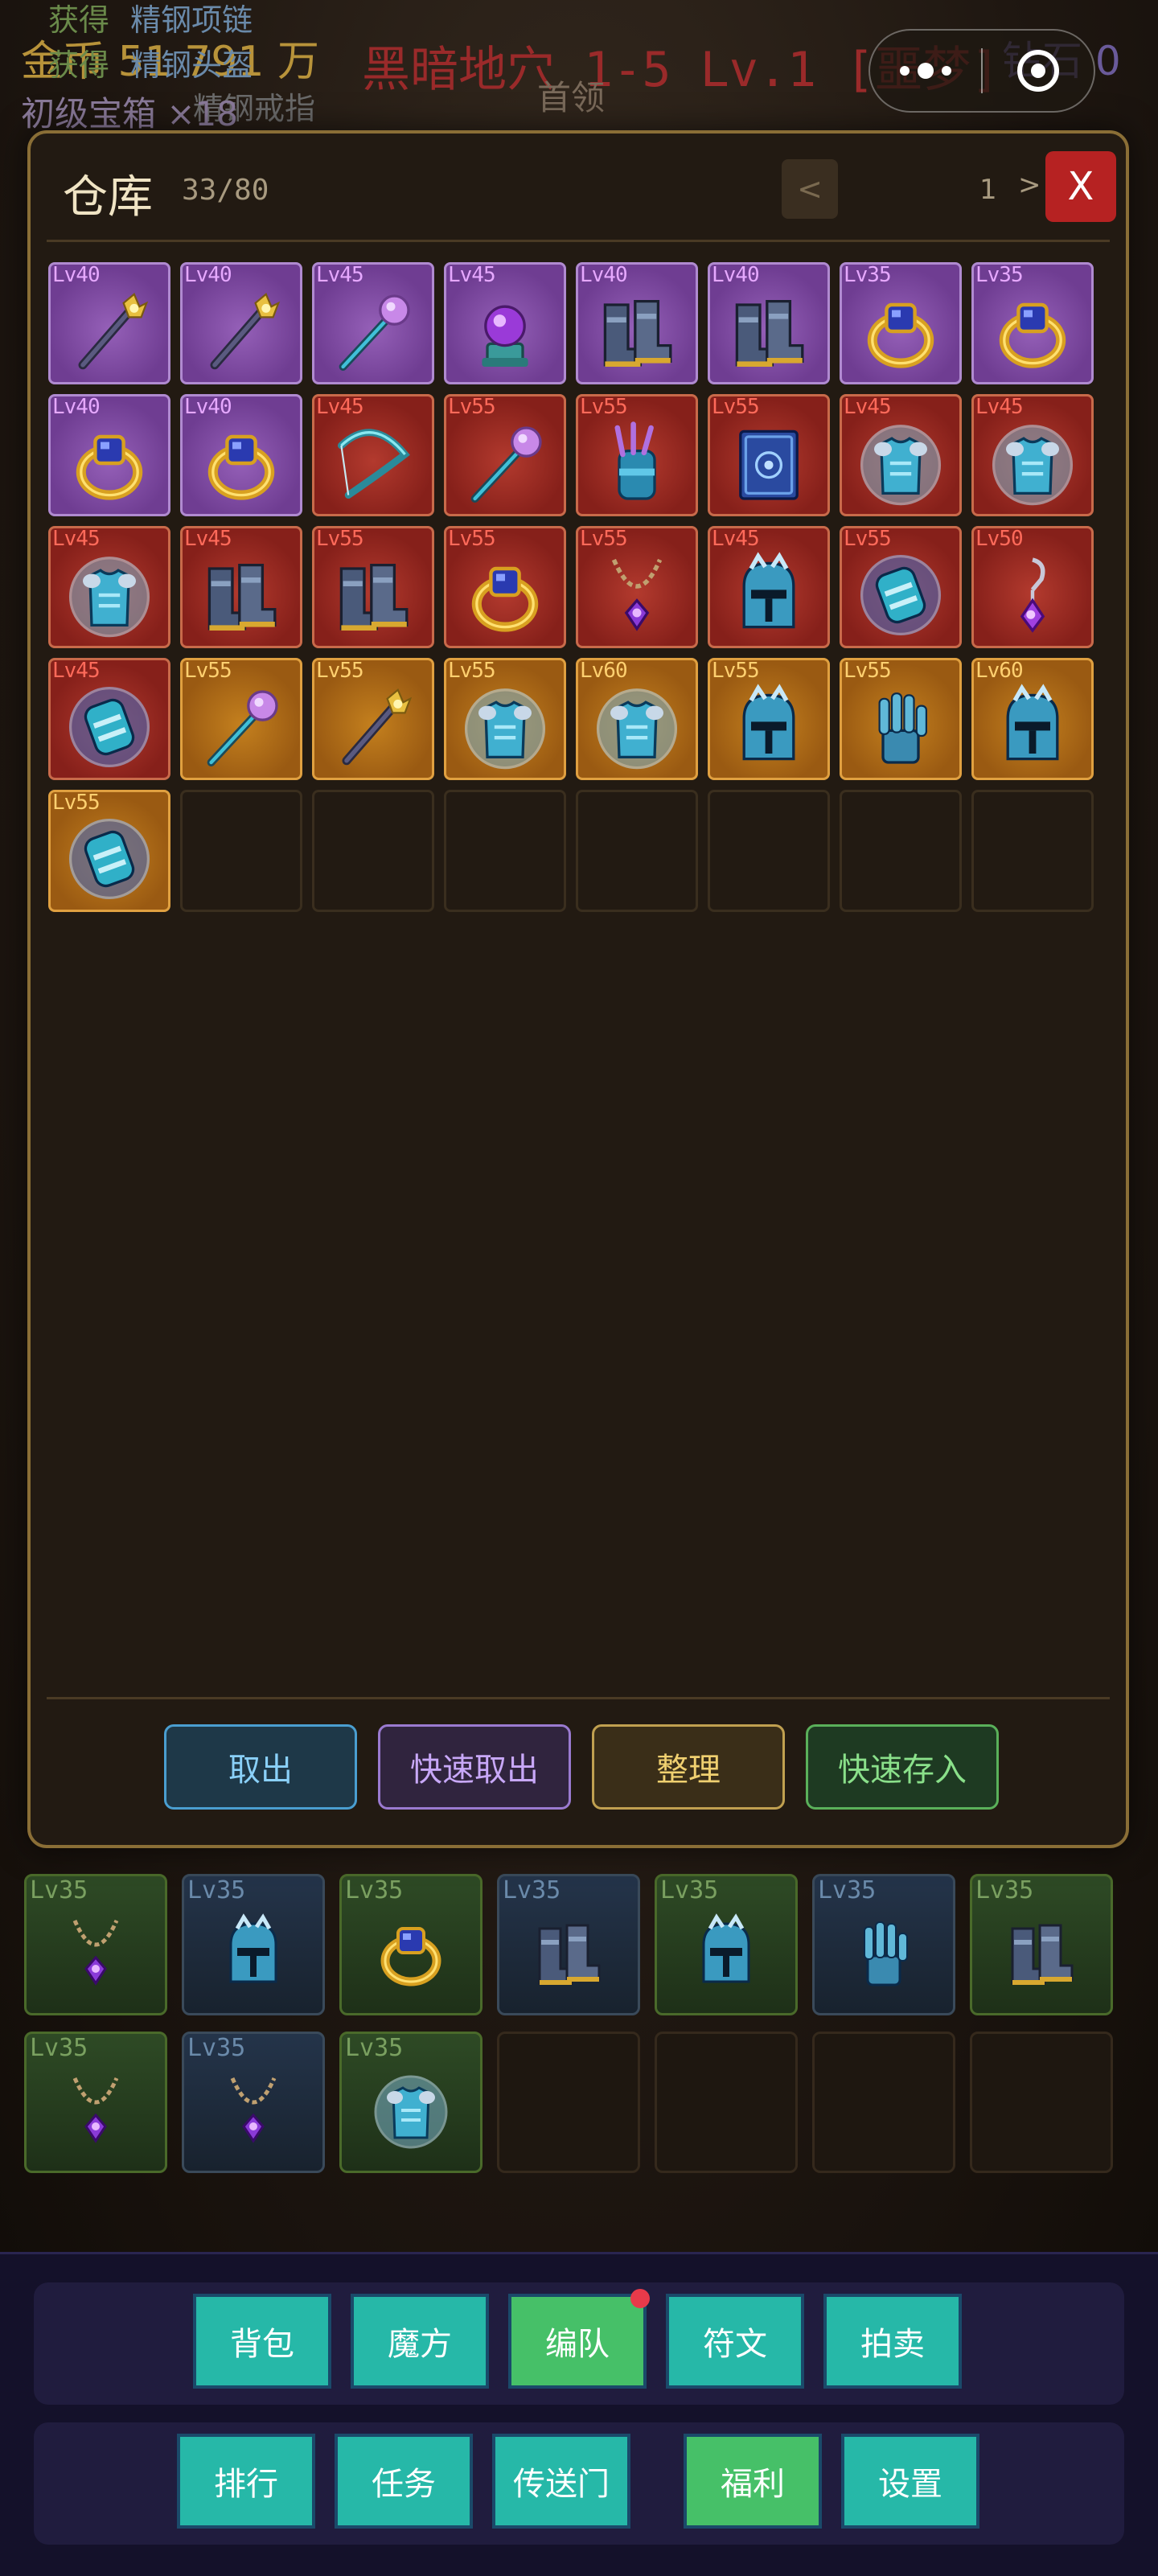 Image resolution: width=1158 pixels, height=2576 pixels. Describe the element at coordinates (1032, 595) in the screenshot. I see `earring-icon` at that location.